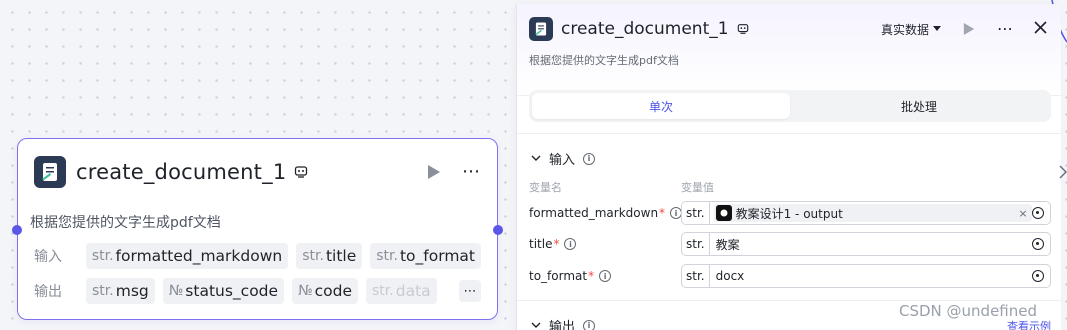 This screenshot has height=330, width=1067. Describe the element at coordinates (125, 223) in the screenshot. I see `node-description: 根据您提供的文字生成pdf文档` at that location.